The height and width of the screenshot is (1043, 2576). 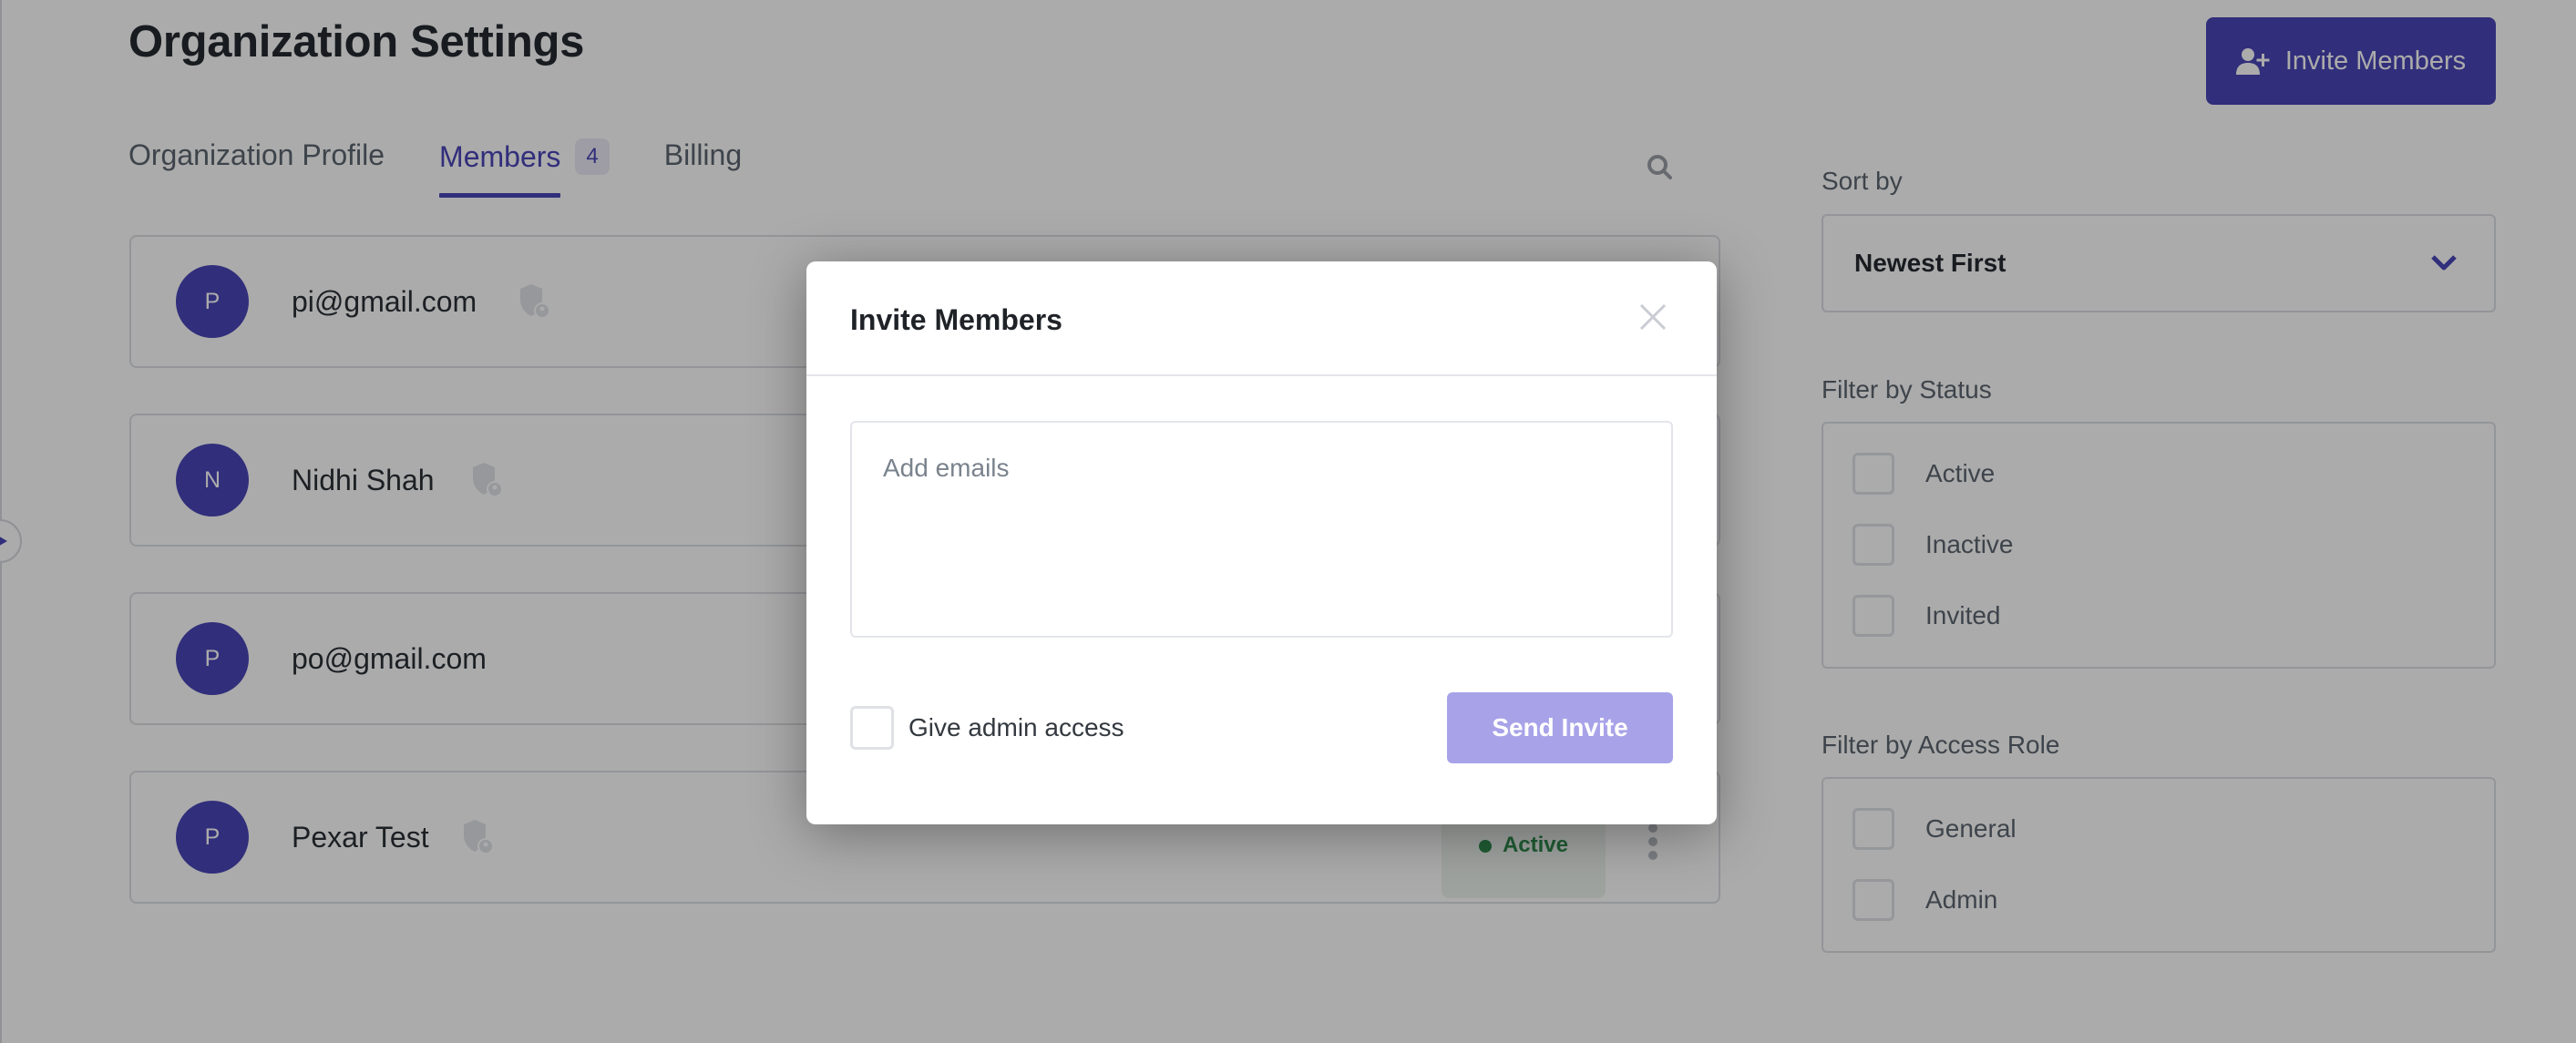 I want to click on close-icon, so click(x=1653, y=317).